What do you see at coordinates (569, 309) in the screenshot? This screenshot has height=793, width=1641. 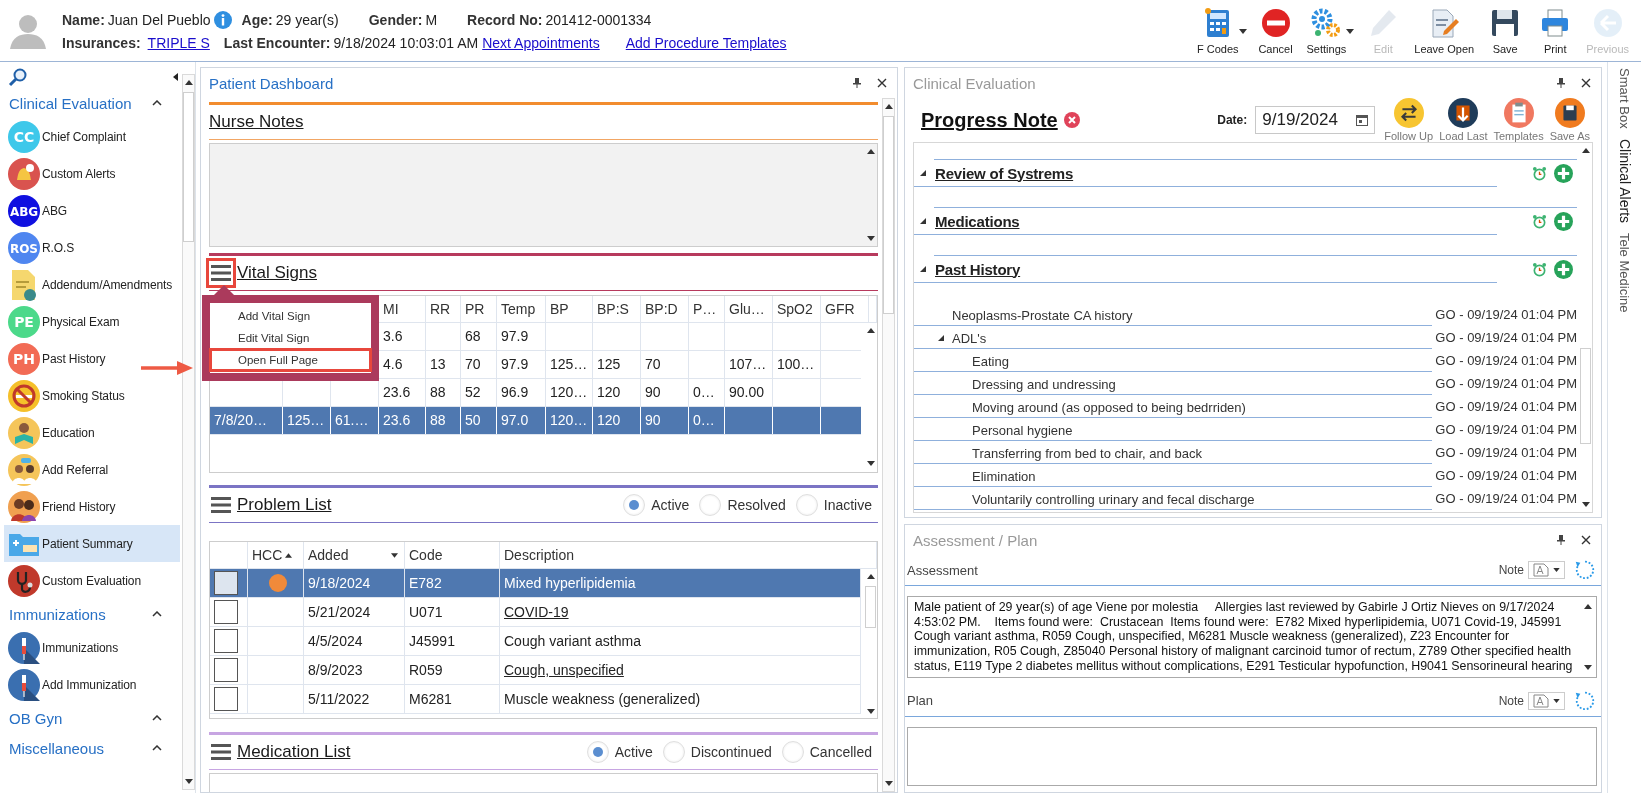 I see `column-header: BP` at bounding box center [569, 309].